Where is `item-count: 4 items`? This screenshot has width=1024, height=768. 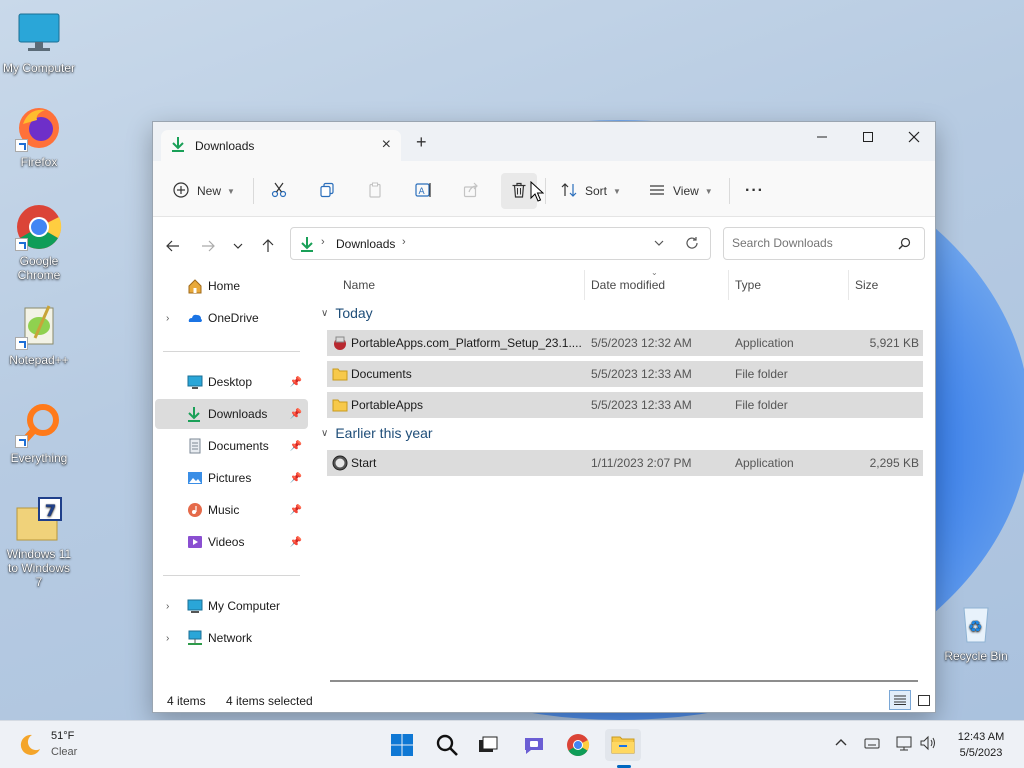
item-count: 4 items is located at coordinates (186, 701).